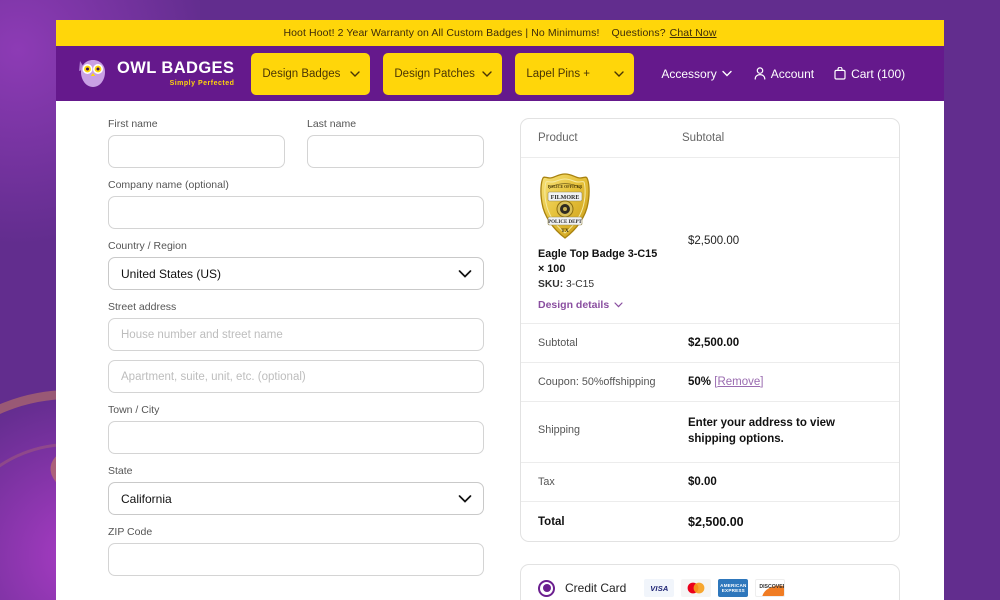 The height and width of the screenshot is (600, 1000). Describe the element at coordinates (840, 73) in the screenshot. I see `cart-bag-icon` at that location.